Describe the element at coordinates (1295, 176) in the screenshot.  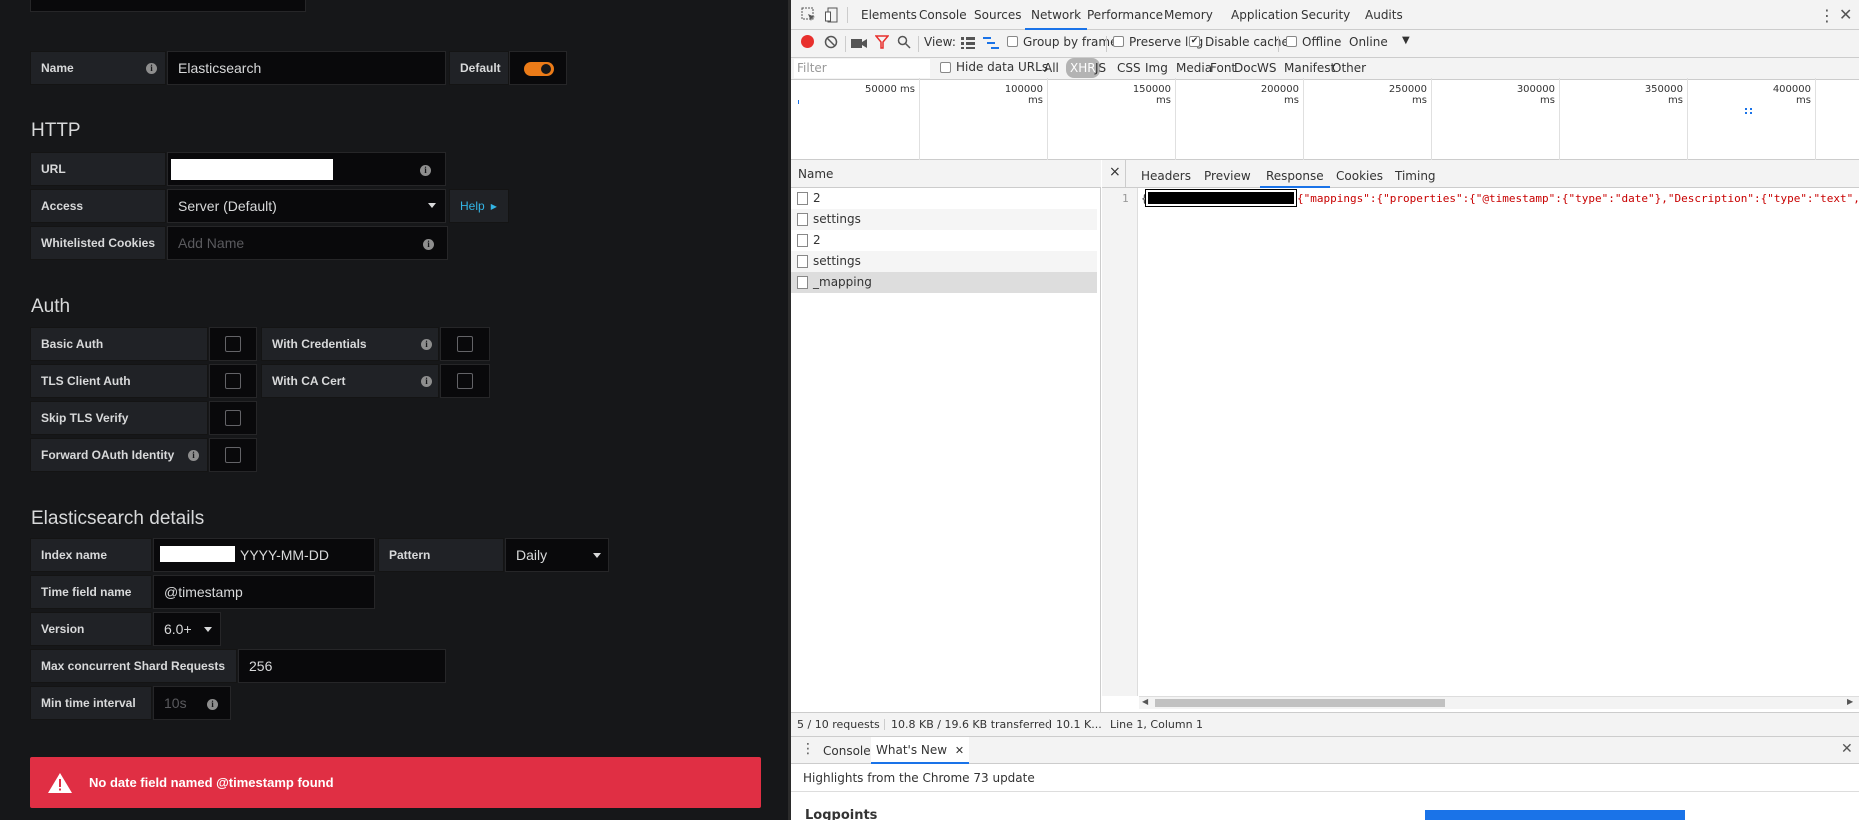
I see `detail-tab-response: Response` at that location.